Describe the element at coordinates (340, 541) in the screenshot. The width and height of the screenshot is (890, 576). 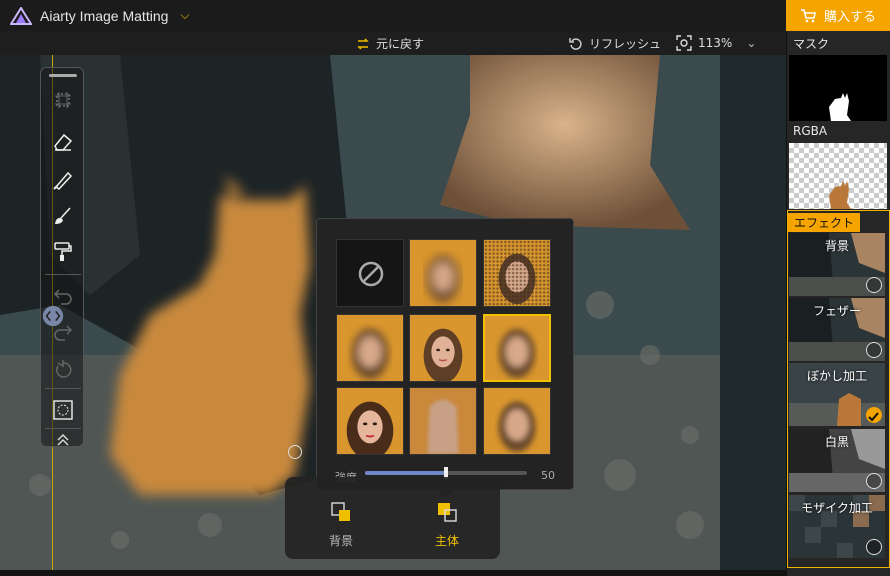
I see `background-target-label: 背景` at that location.